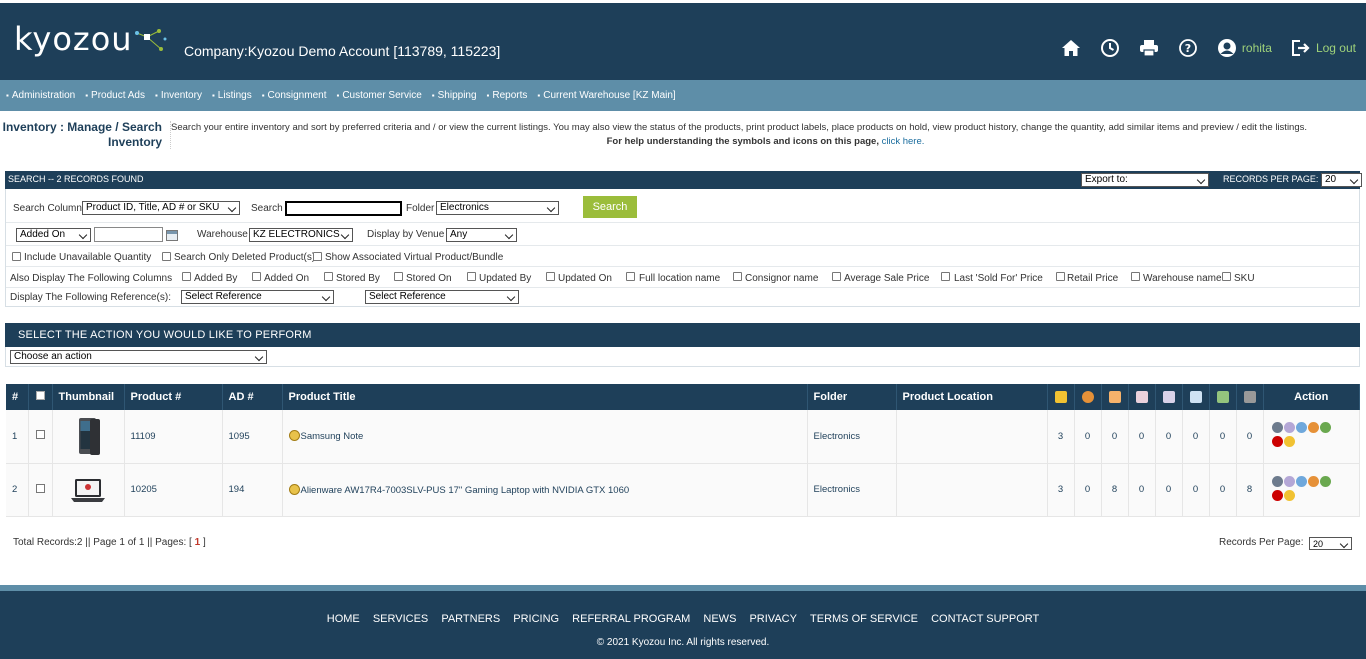 The height and width of the screenshot is (659, 1366). I want to click on search-deleted-checkbox, so click(166, 256).